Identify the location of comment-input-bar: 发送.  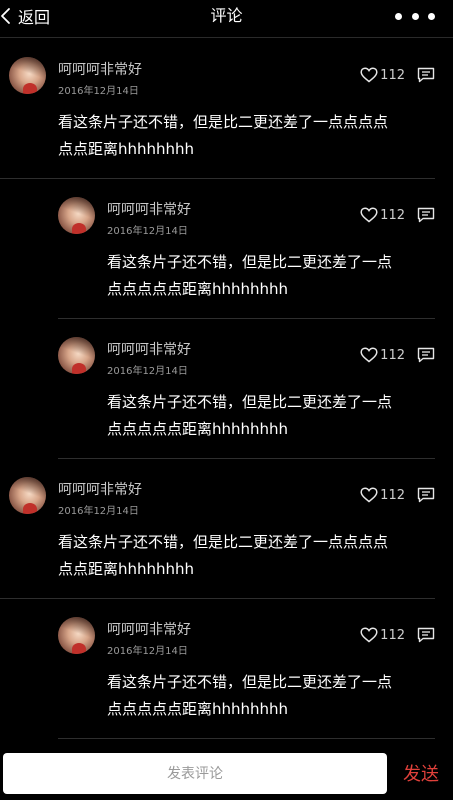
(226, 773).